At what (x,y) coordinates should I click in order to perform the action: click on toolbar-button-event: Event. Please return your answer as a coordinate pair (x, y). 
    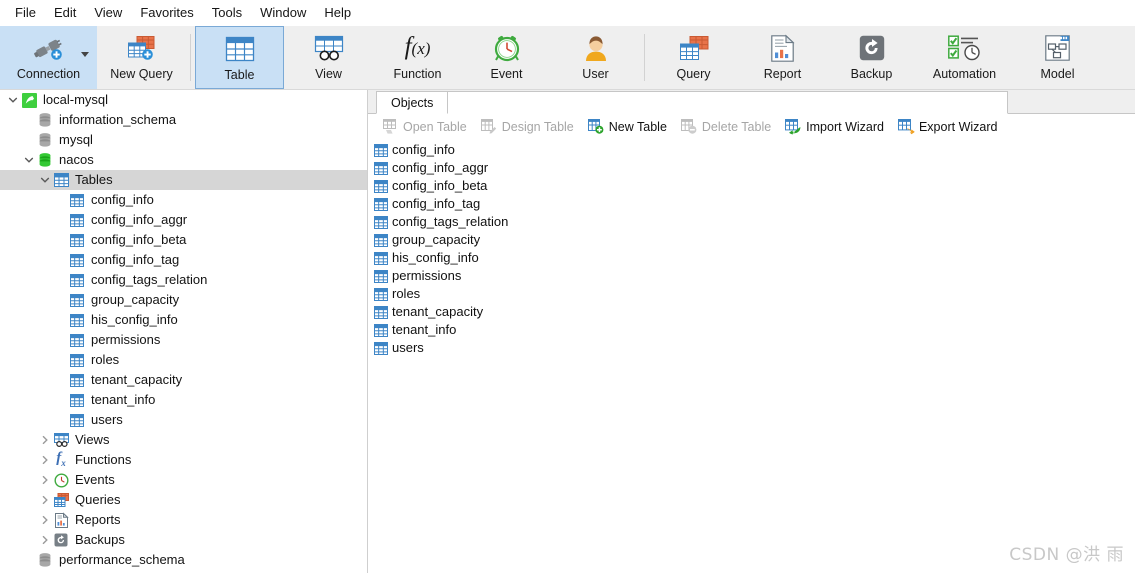
    Looking at the image, I should click on (506, 57).